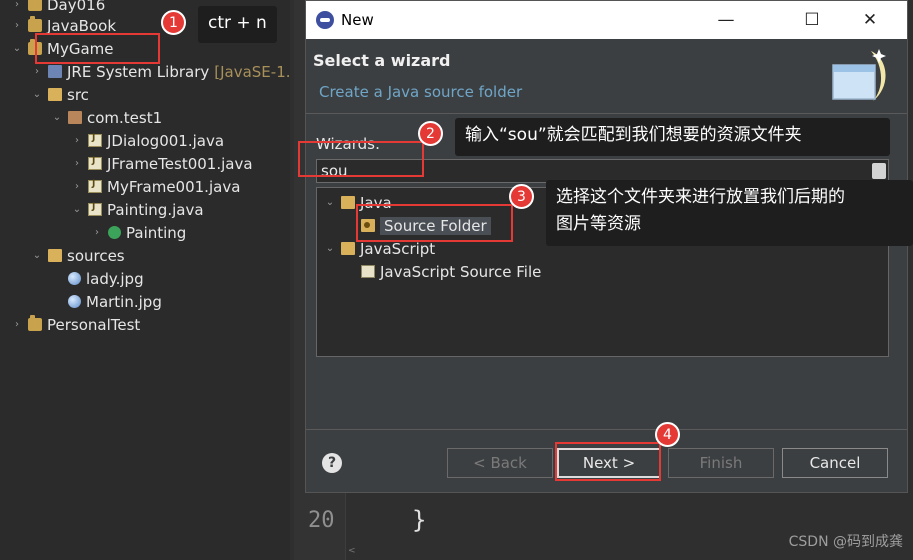 This screenshot has width=913, height=560. I want to click on filter-callout: 输入“sou”就会匹配到我们想要的资源文件夹, so click(672, 137).